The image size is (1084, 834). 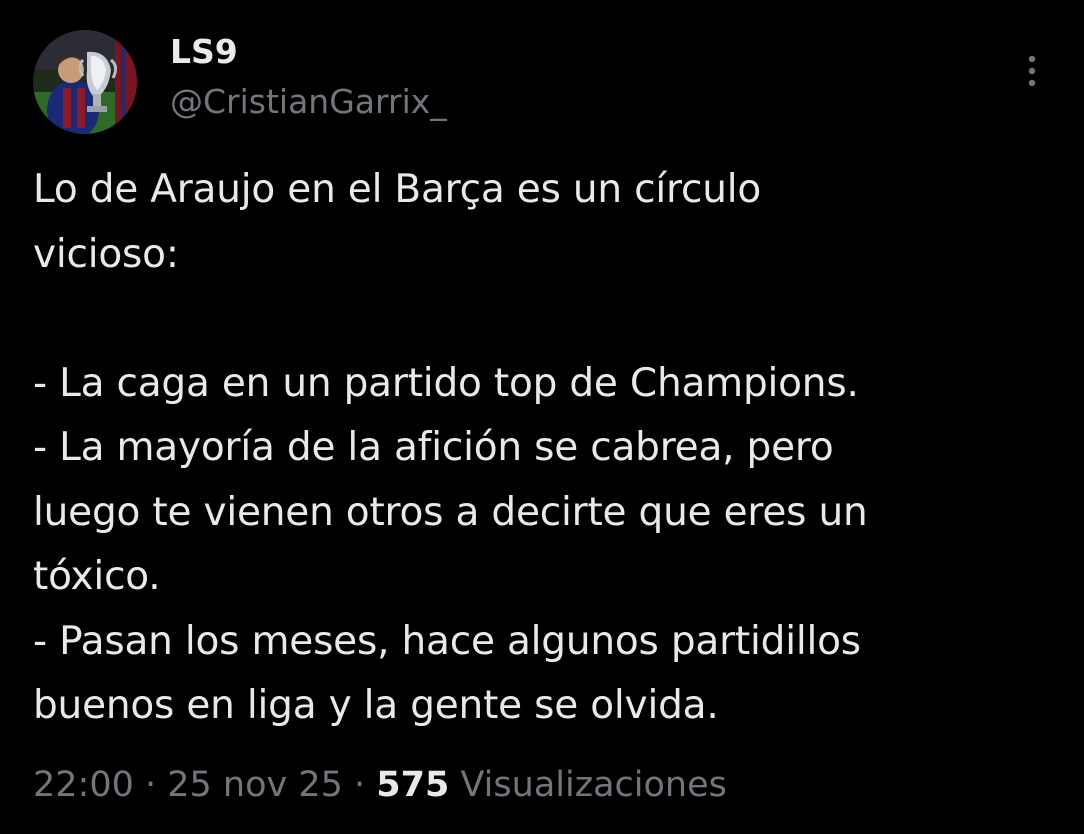 What do you see at coordinates (593, 785) in the screenshot?
I see `views-label: Visualizaciones` at bounding box center [593, 785].